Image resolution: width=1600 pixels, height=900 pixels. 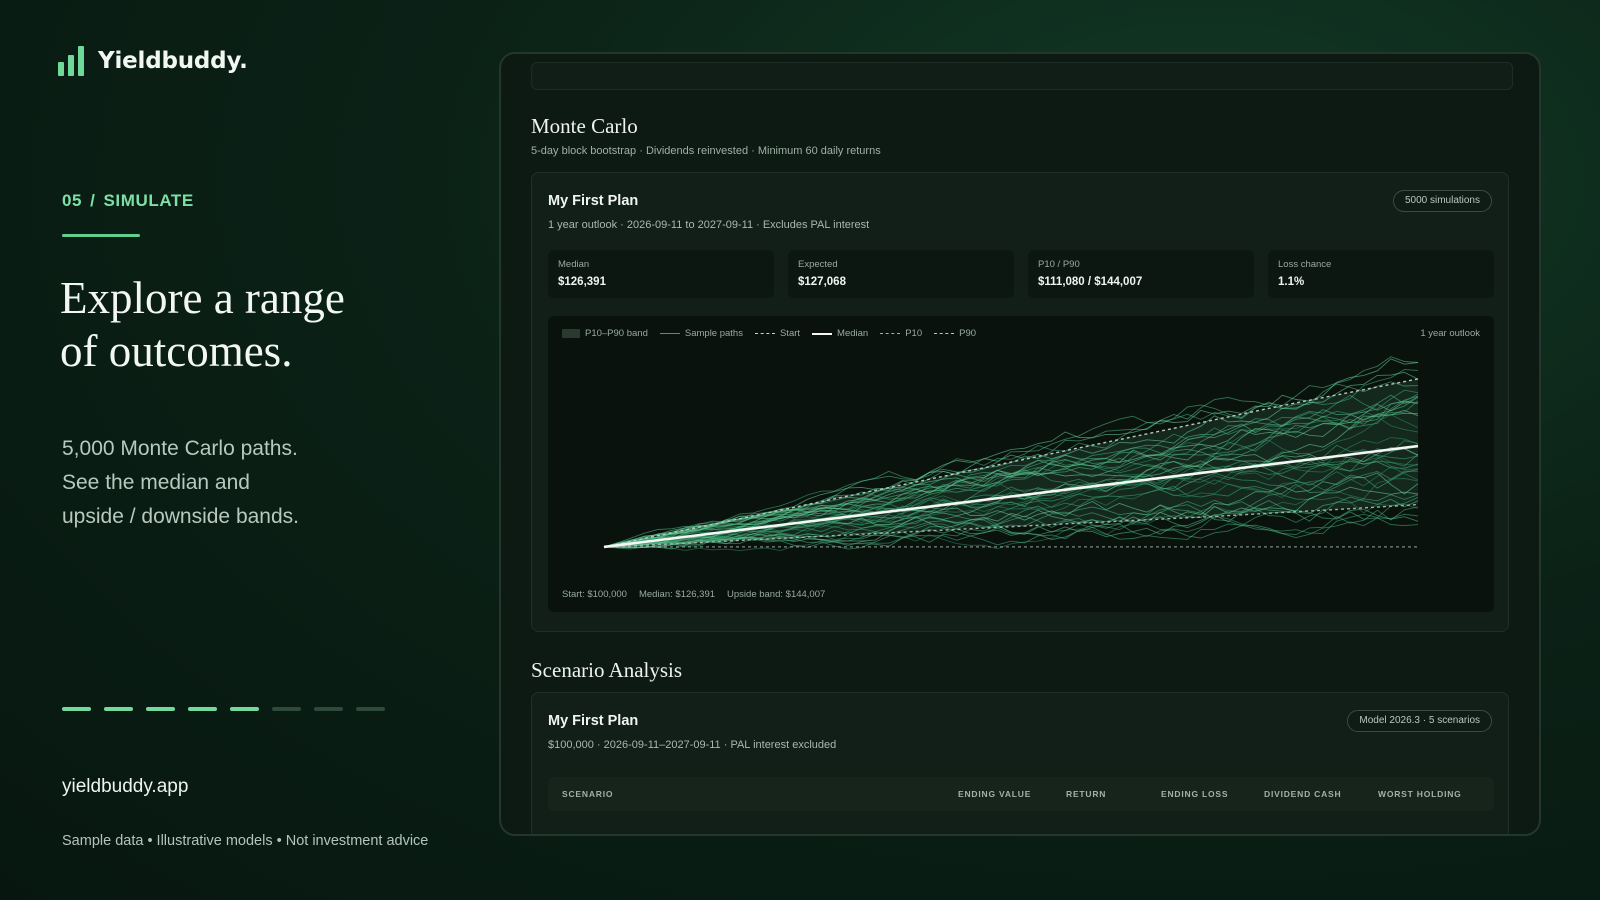 What do you see at coordinates (584, 126) in the screenshot?
I see `monte-carlo-title: Monte Carlo` at bounding box center [584, 126].